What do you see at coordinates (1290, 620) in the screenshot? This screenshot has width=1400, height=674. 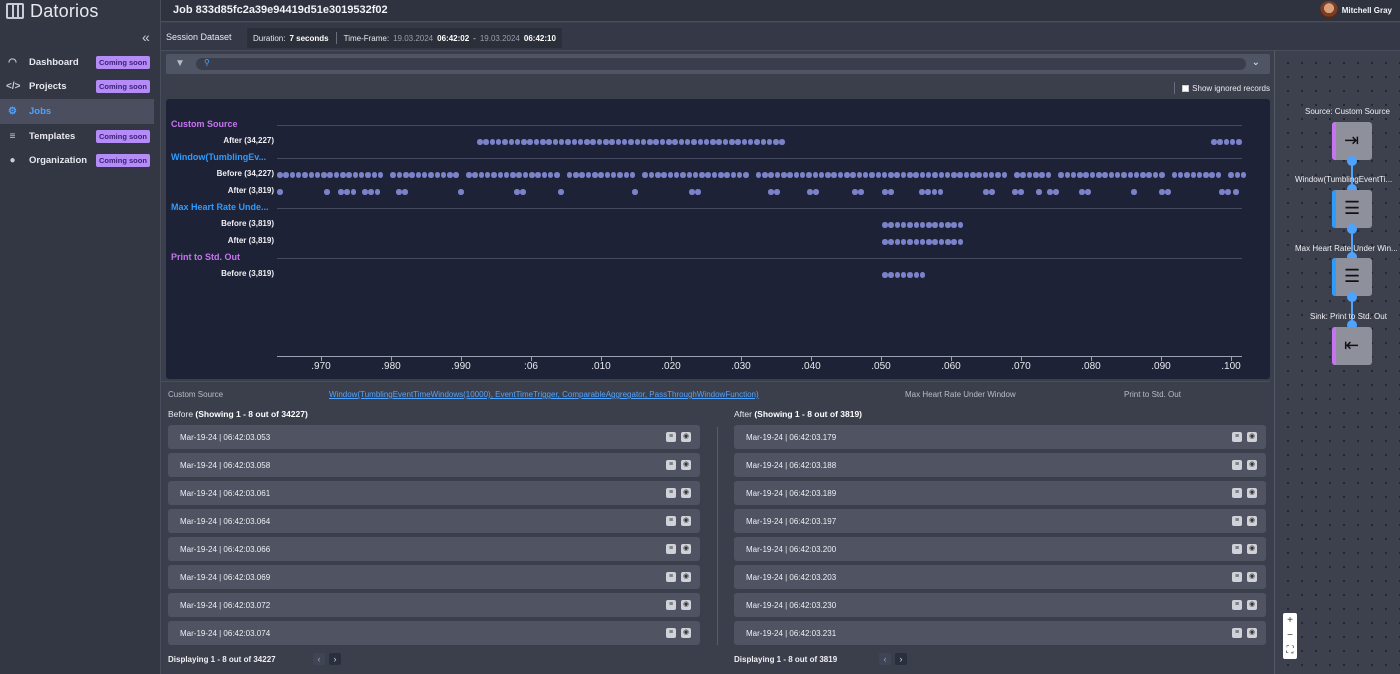 I see `zoom-in-button: +` at bounding box center [1290, 620].